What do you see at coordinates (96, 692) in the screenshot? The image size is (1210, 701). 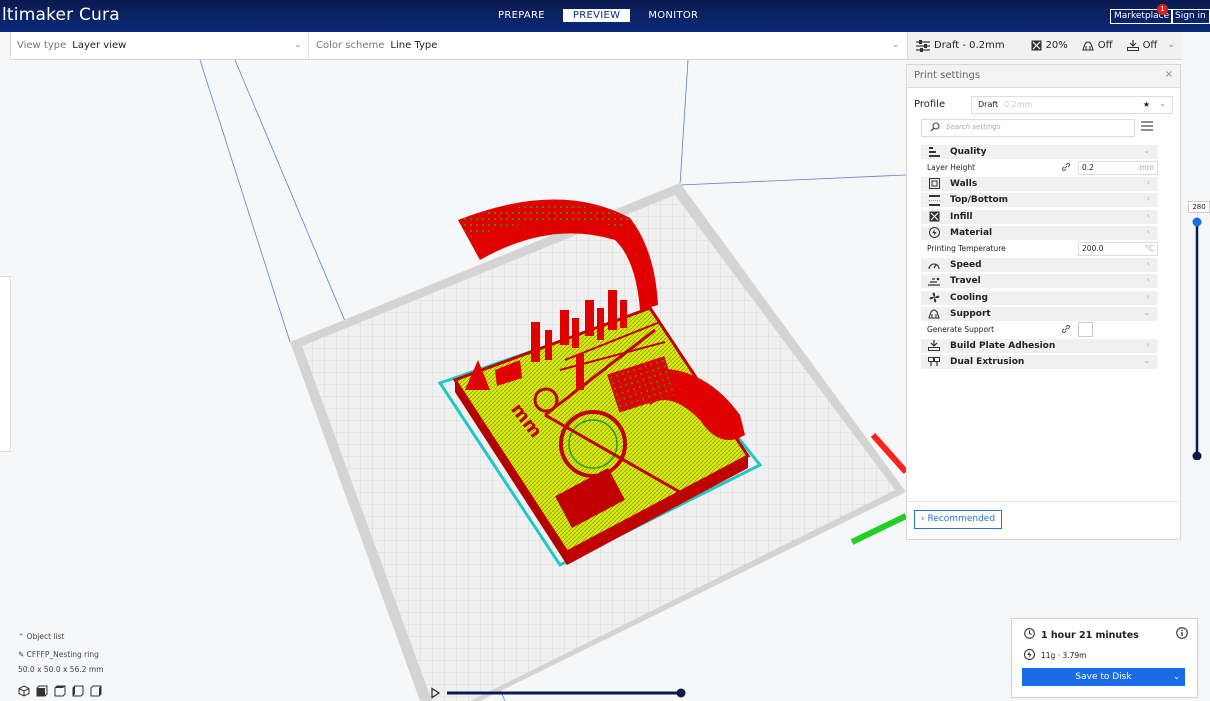 I see `right-view-icon` at bounding box center [96, 692].